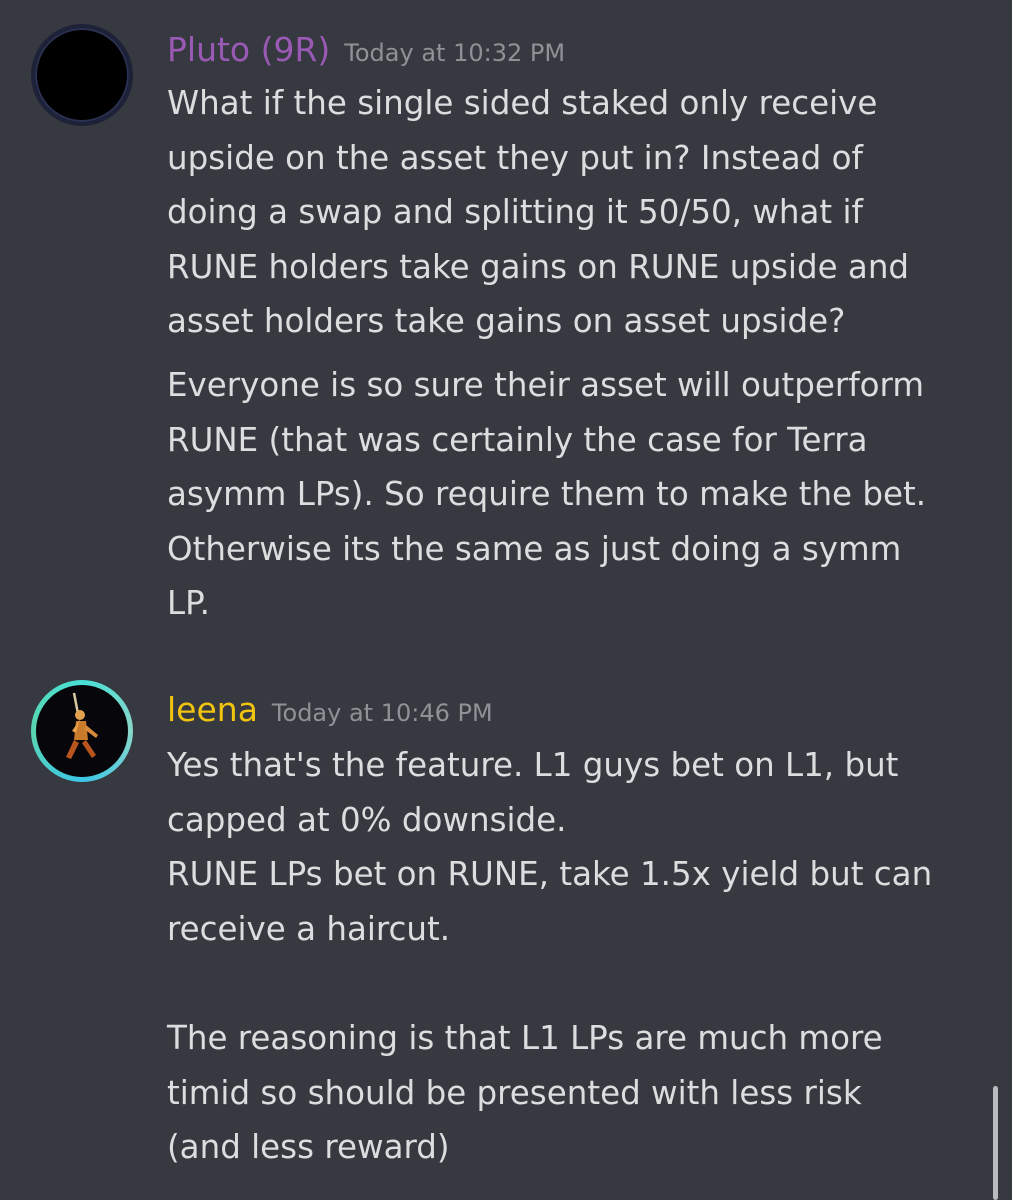 Image resolution: width=1012 pixels, height=1200 pixels. Describe the element at coordinates (995, 1143) in the screenshot. I see `scrollbar-thumb` at that location.